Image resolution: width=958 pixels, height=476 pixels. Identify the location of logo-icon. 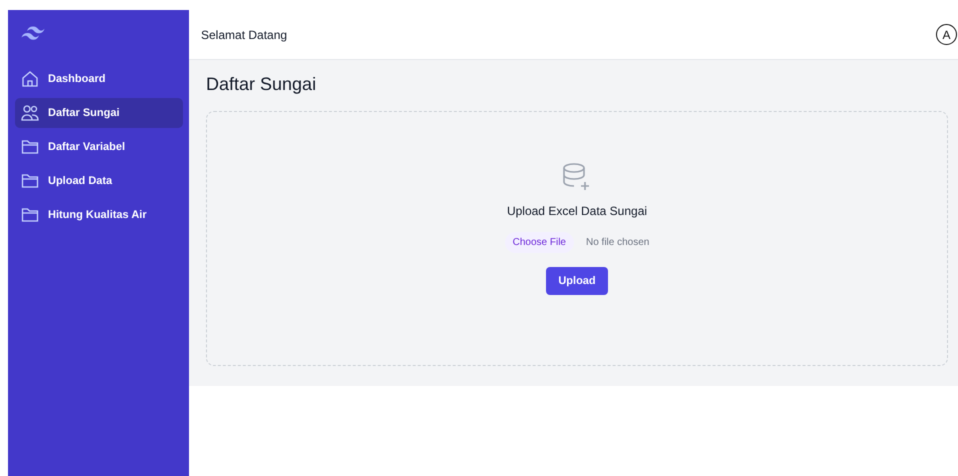
(33, 33).